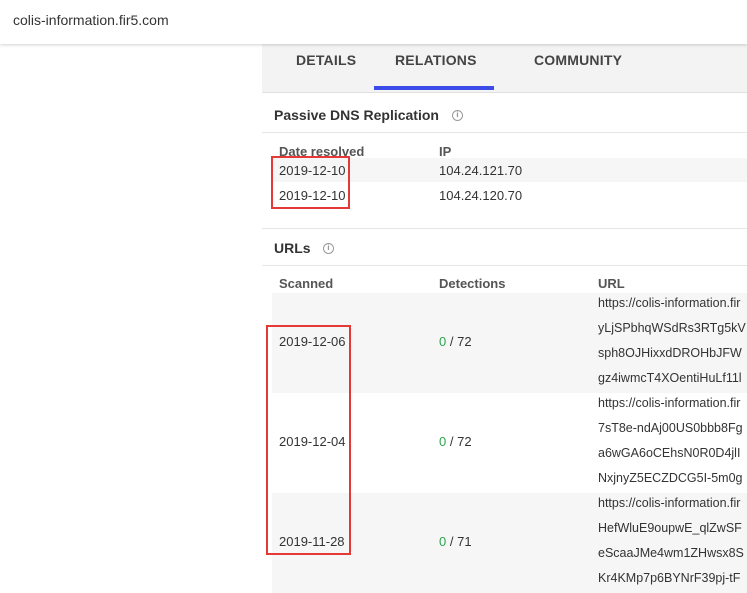 Image resolution: width=747 pixels, height=593 pixels. Describe the element at coordinates (671, 553) in the screenshot. I see `url-link: eScaaJMe4wm1ZHwsx8S` at that location.